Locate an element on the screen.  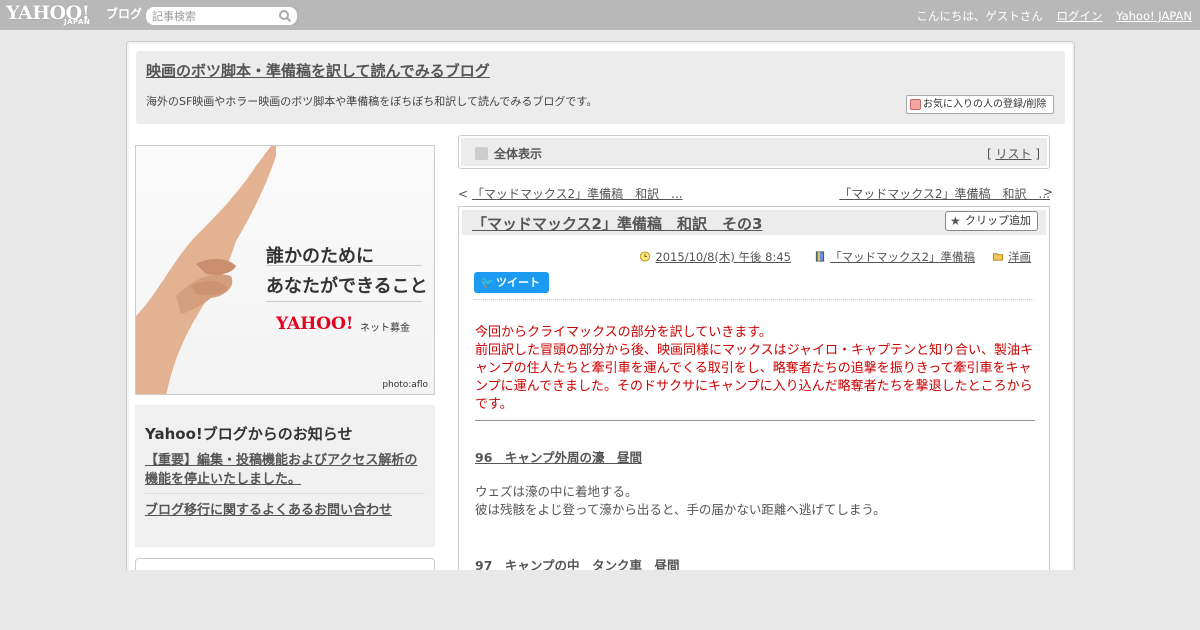
arrow-icon is located at coordinates (481, 153).